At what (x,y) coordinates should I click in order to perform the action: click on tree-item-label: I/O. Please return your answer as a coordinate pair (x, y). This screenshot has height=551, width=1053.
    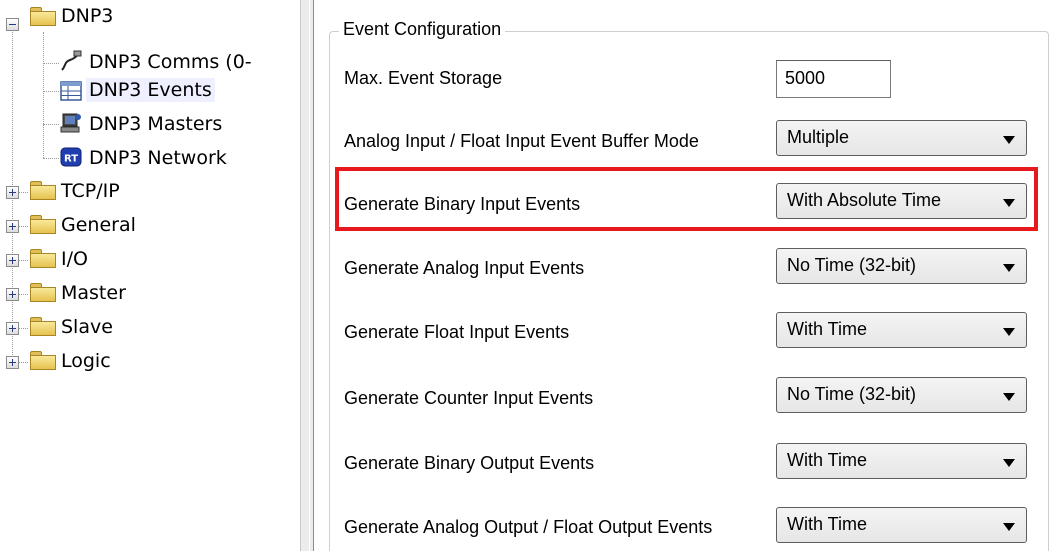
    Looking at the image, I should click on (74, 259).